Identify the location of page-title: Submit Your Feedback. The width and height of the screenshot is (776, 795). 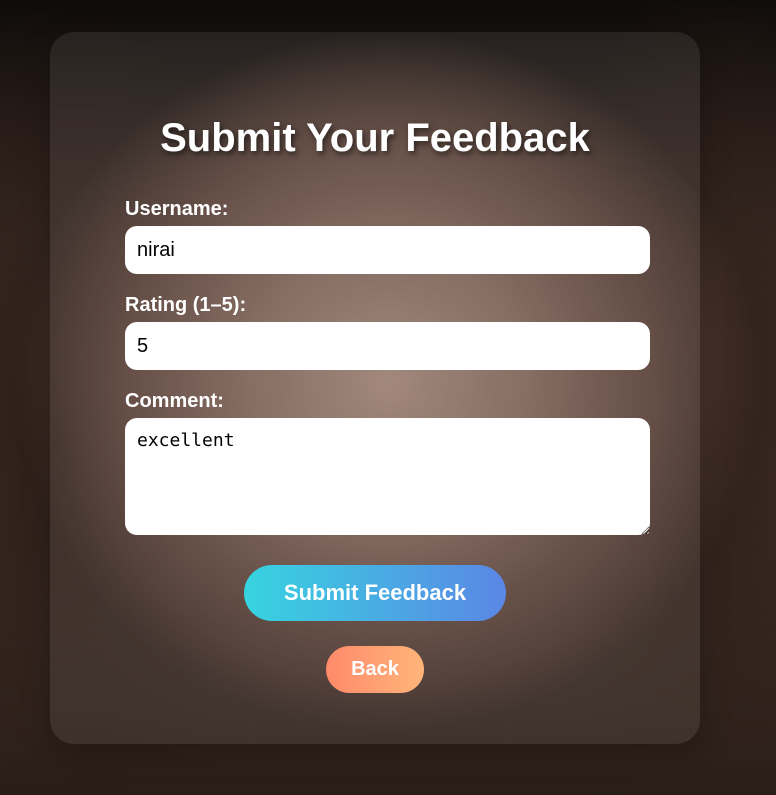
(375, 138).